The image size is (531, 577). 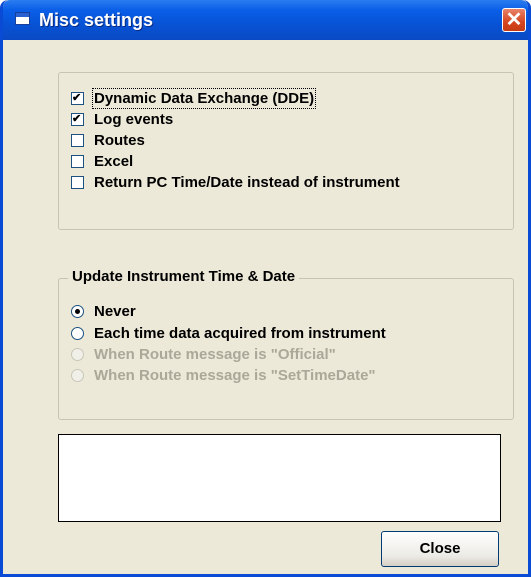 I want to click on official-label: When Route message is "Official", so click(x=215, y=354).